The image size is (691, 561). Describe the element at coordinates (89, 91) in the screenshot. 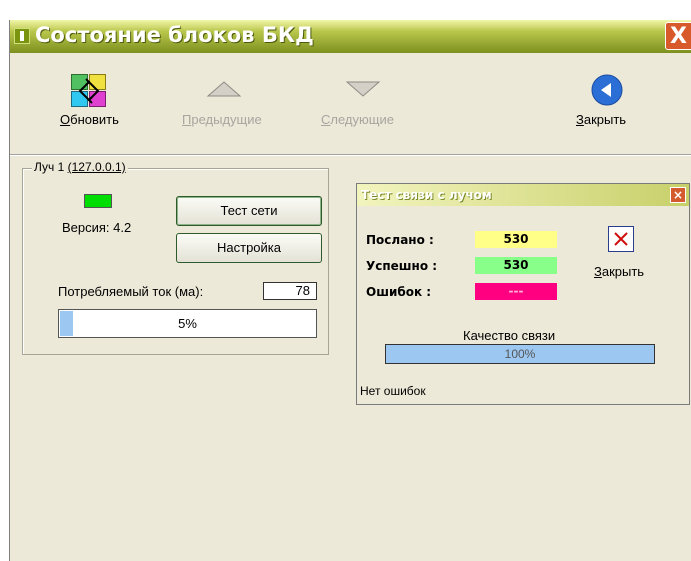

I see `refresh-icon` at that location.